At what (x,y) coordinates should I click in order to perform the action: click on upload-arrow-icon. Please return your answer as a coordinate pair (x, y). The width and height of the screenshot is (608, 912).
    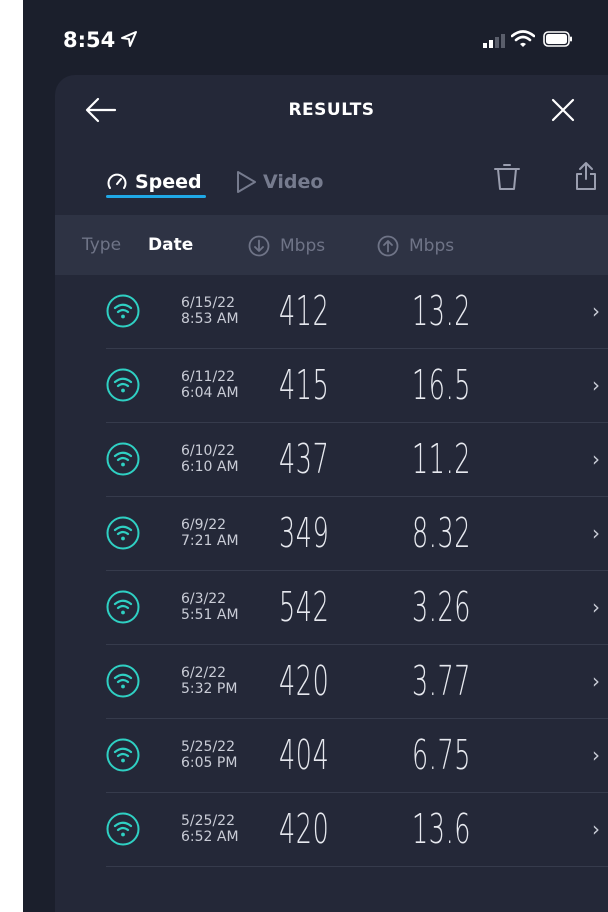
    Looking at the image, I should click on (388, 246).